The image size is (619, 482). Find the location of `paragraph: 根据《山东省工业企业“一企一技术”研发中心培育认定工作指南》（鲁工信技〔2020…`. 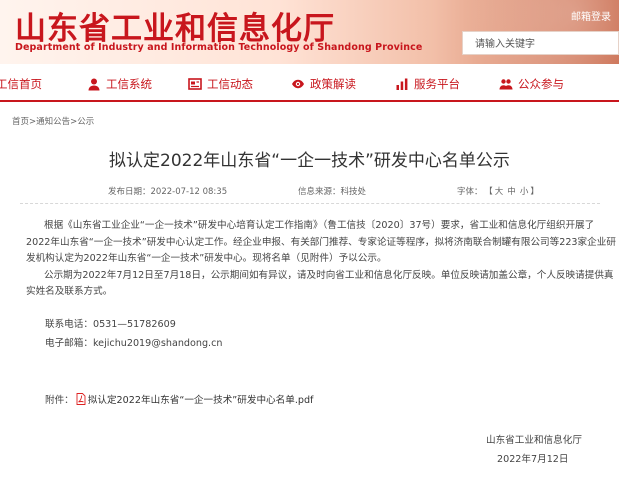

paragraph: 根据《山东省工业企业“一企一技术”研发中心培育认定工作指南》（鲁工信技〔2020… is located at coordinates (321, 242).